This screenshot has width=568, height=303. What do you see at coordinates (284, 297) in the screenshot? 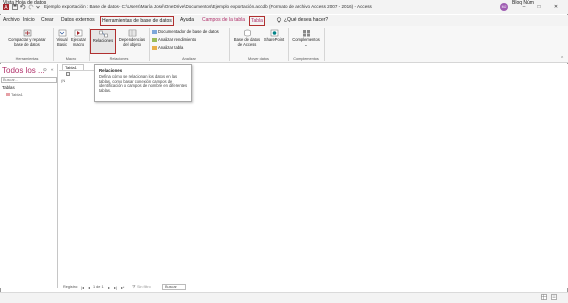
I see `status-bar` at bounding box center [284, 297].